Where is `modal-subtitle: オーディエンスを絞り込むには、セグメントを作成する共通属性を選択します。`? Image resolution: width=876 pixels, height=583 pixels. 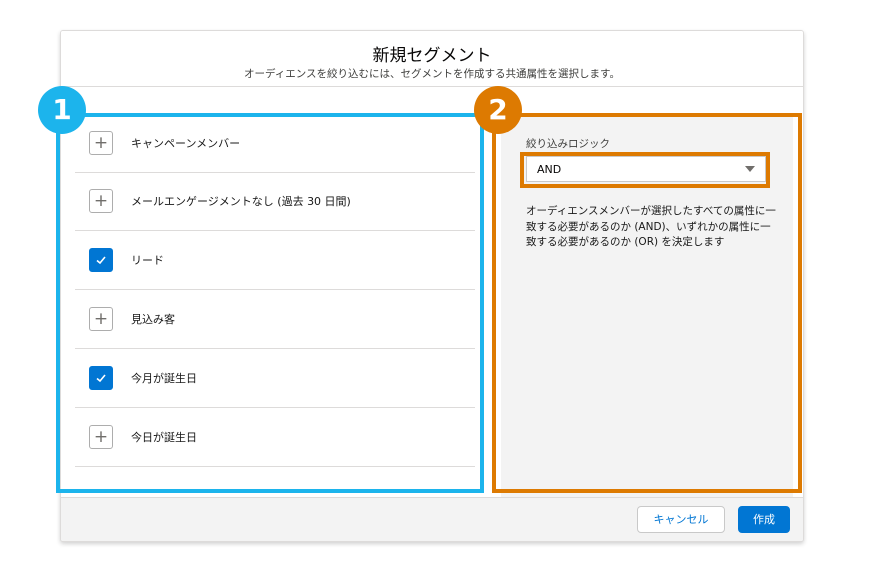 modal-subtitle: オーディエンスを絞り込むには、セグメントを作成する共通属性を選択します。 is located at coordinates (431, 74).